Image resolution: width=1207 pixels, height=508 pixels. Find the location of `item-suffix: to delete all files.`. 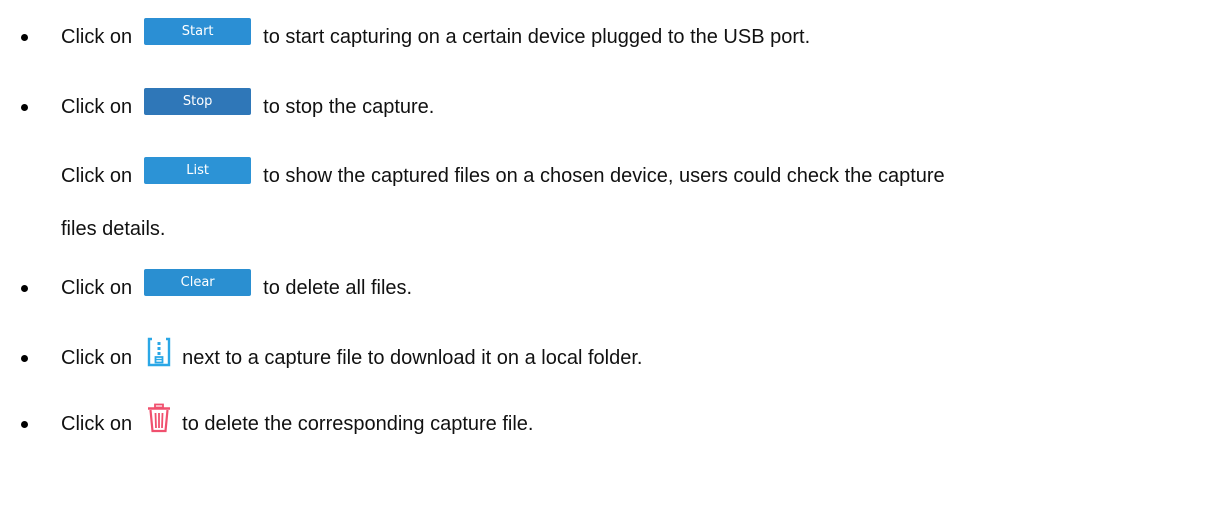

item-suffix: to delete all files. is located at coordinates (338, 287).